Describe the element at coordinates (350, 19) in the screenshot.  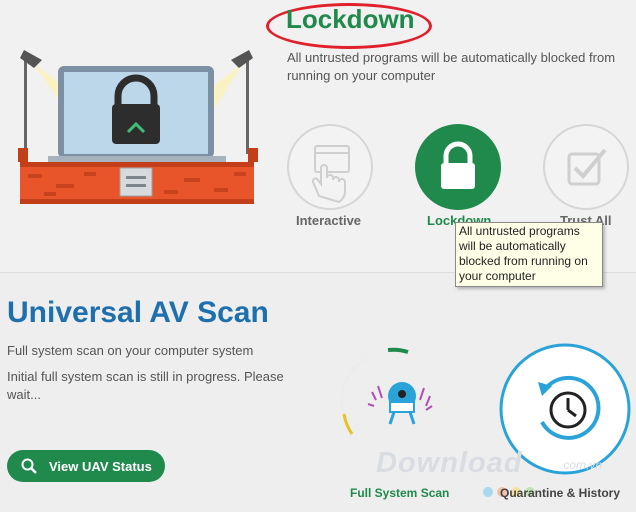
I see `lockdown-title: Lockdown` at that location.